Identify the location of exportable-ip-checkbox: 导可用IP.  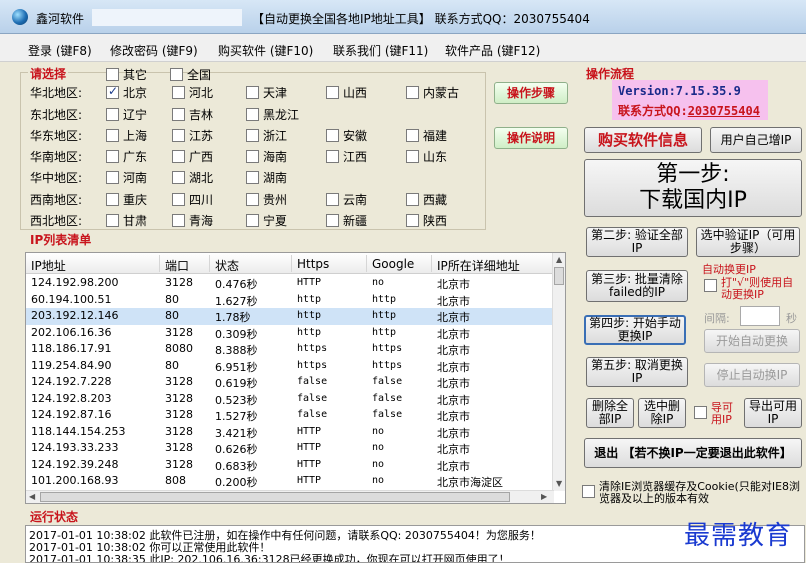
(717, 414).